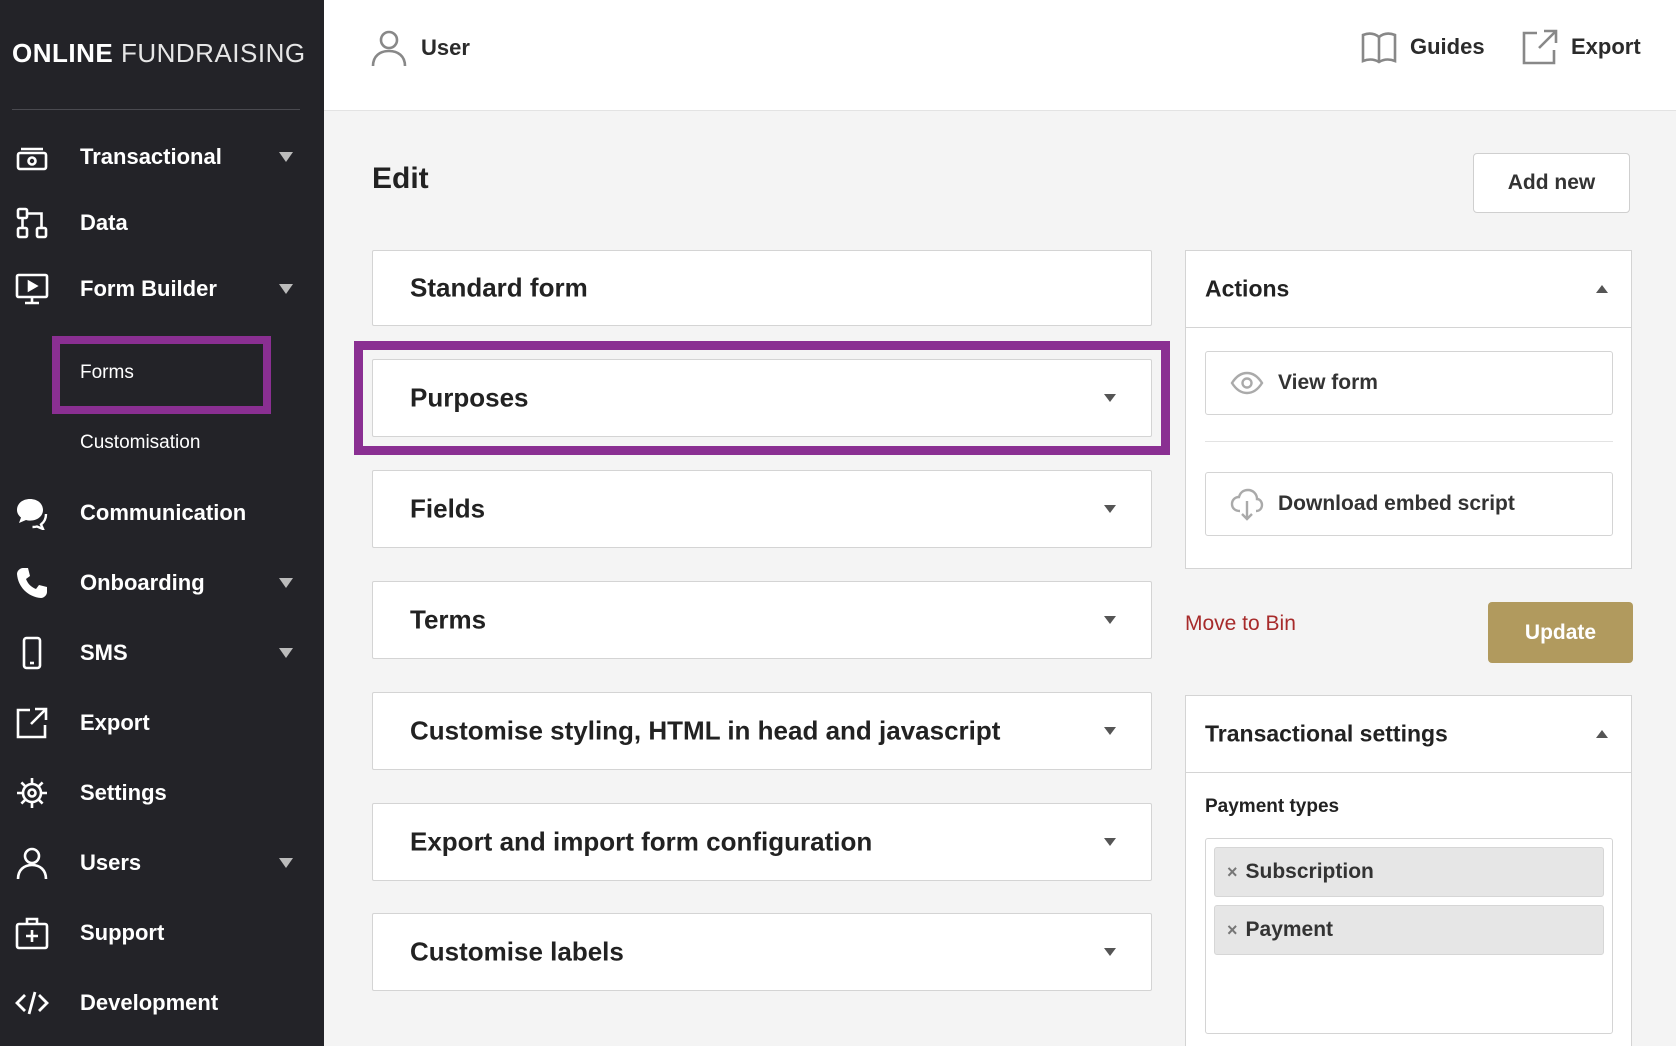 This screenshot has height=1046, width=1676. I want to click on sidebar-item-settings: Settings, so click(162, 793).